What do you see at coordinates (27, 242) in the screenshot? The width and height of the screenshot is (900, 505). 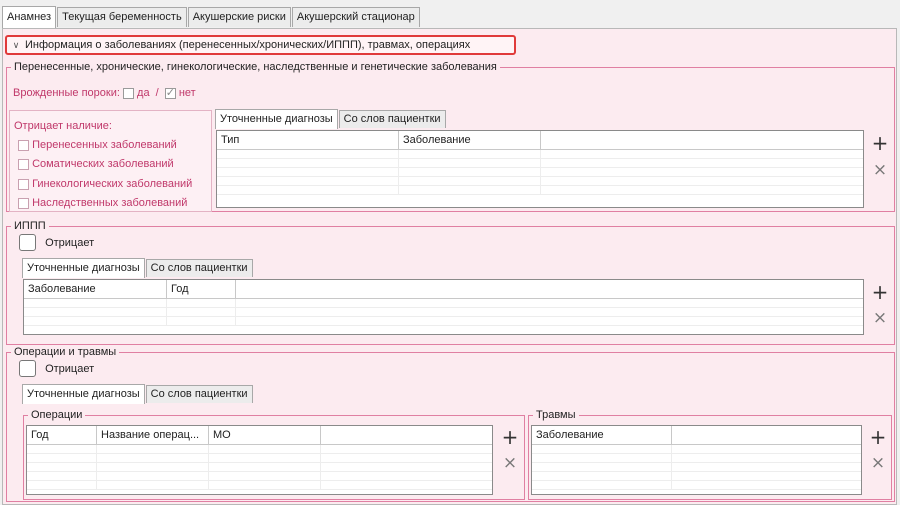 I see `stis-denies-checkbox` at bounding box center [27, 242].